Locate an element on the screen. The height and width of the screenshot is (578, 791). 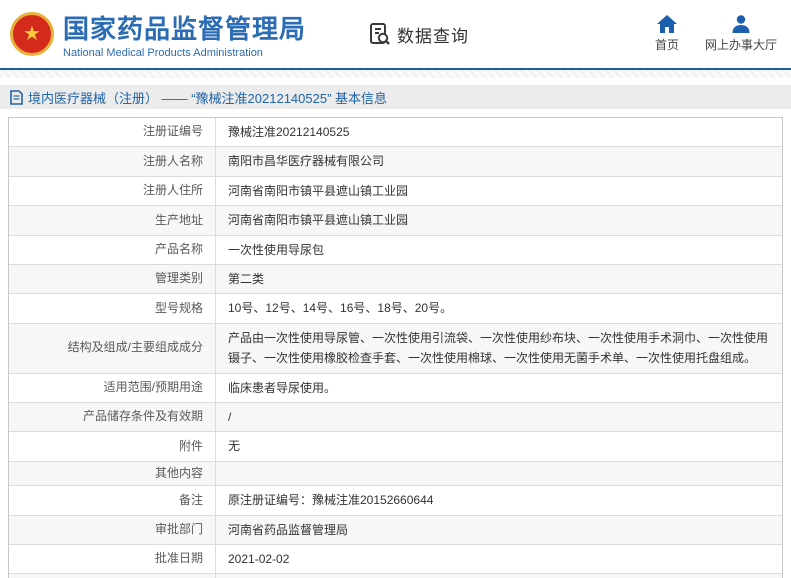
row-value: 2021-02-02 is located at coordinates (259, 559).